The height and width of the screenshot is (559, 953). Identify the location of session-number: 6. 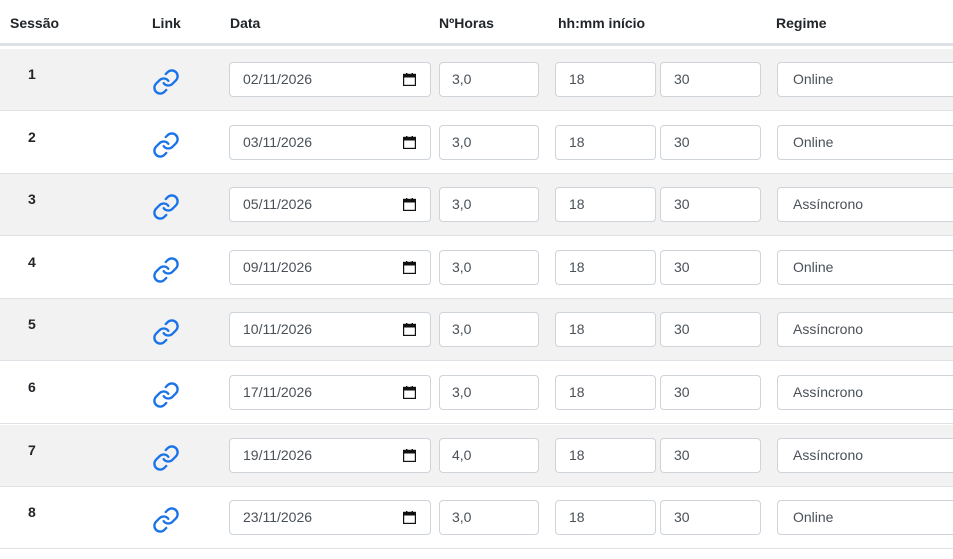
(32, 387).